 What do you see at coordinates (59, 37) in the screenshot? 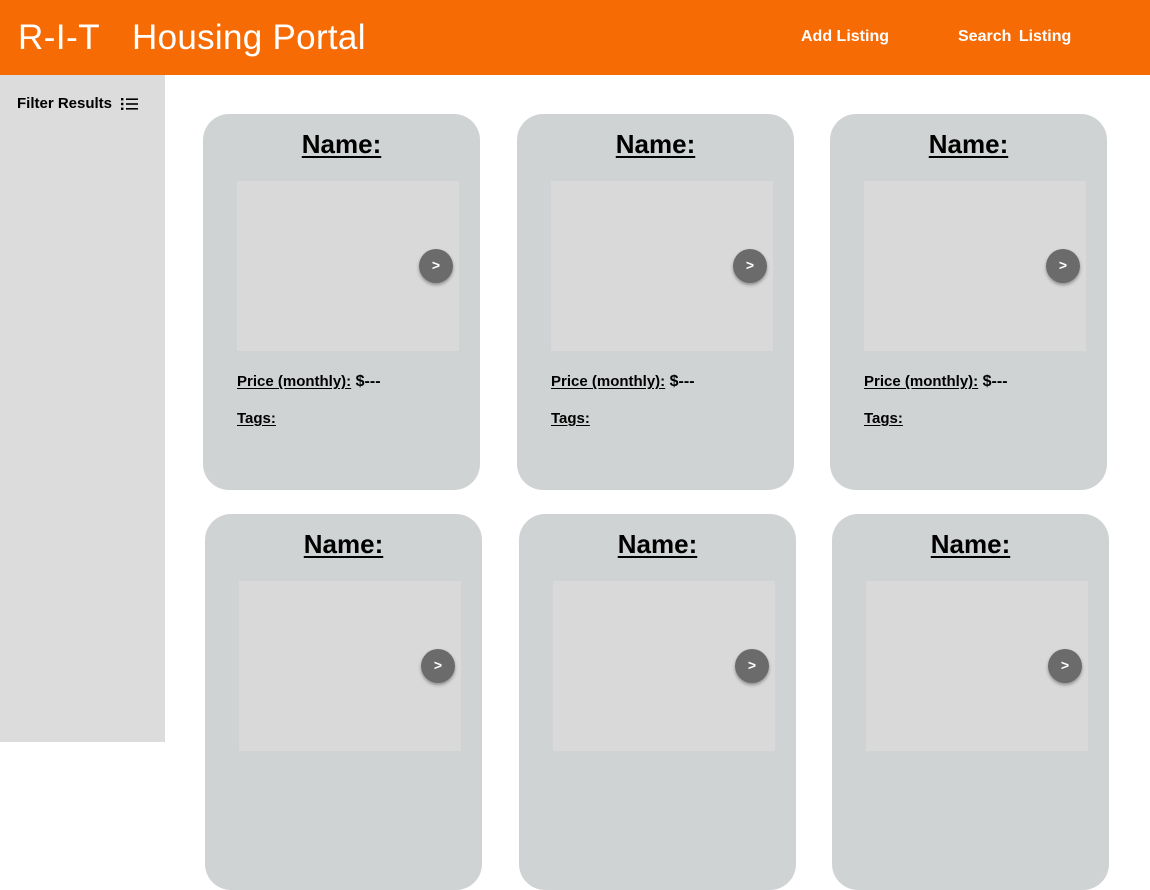
I see `brand-logo-text: R-I-T` at bounding box center [59, 37].